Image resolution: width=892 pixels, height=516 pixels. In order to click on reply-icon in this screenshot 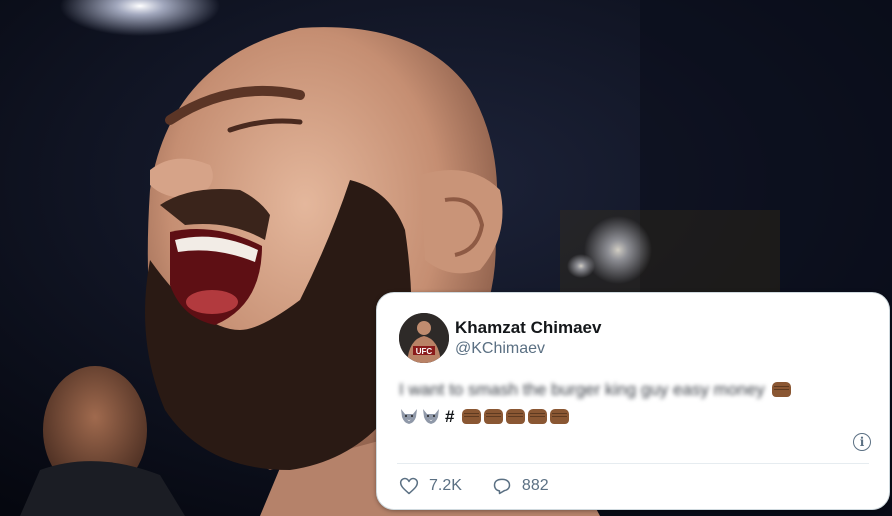, I will do `click(502, 486)`.